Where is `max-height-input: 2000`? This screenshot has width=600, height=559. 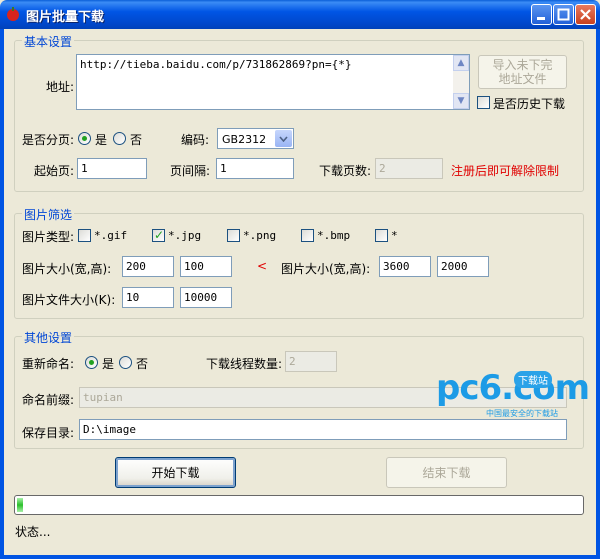 max-height-input: 2000 is located at coordinates (463, 266).